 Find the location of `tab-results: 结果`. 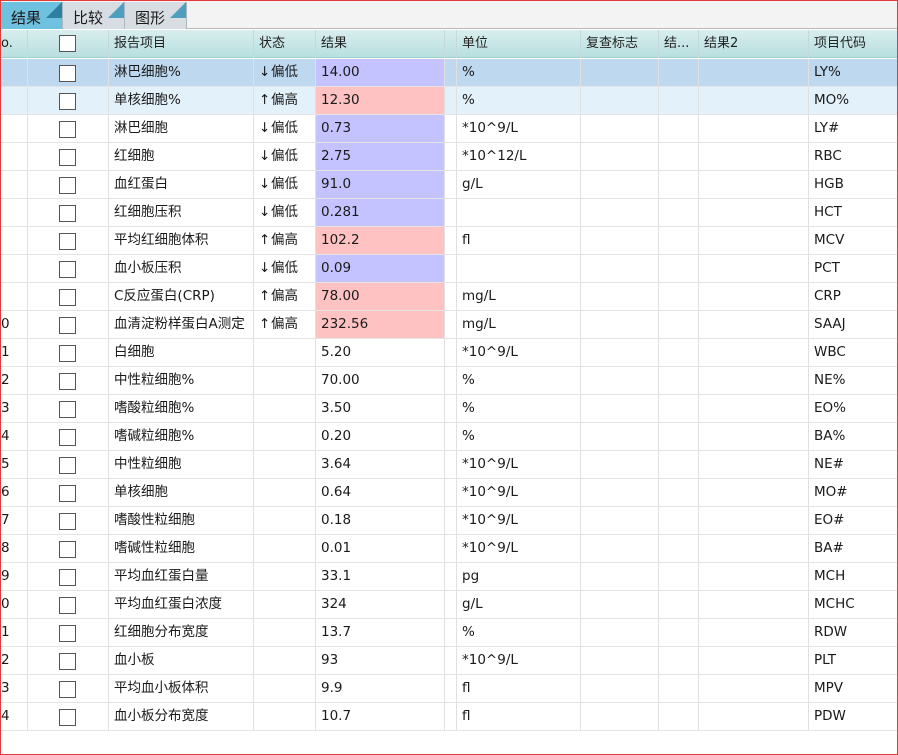

tab-results: 结果 is located at coordinates (32, 15).